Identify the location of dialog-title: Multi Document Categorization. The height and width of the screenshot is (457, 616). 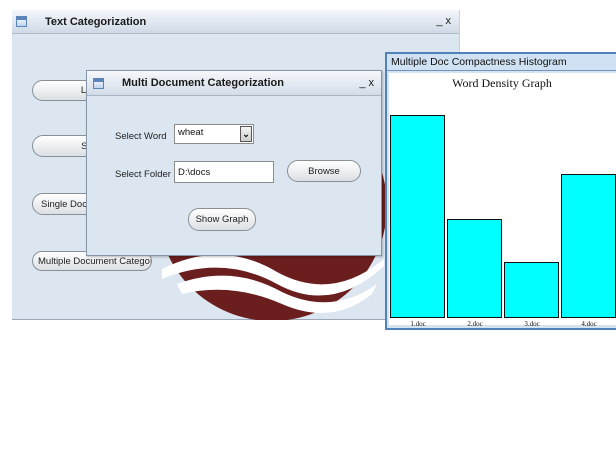
(203, 83).